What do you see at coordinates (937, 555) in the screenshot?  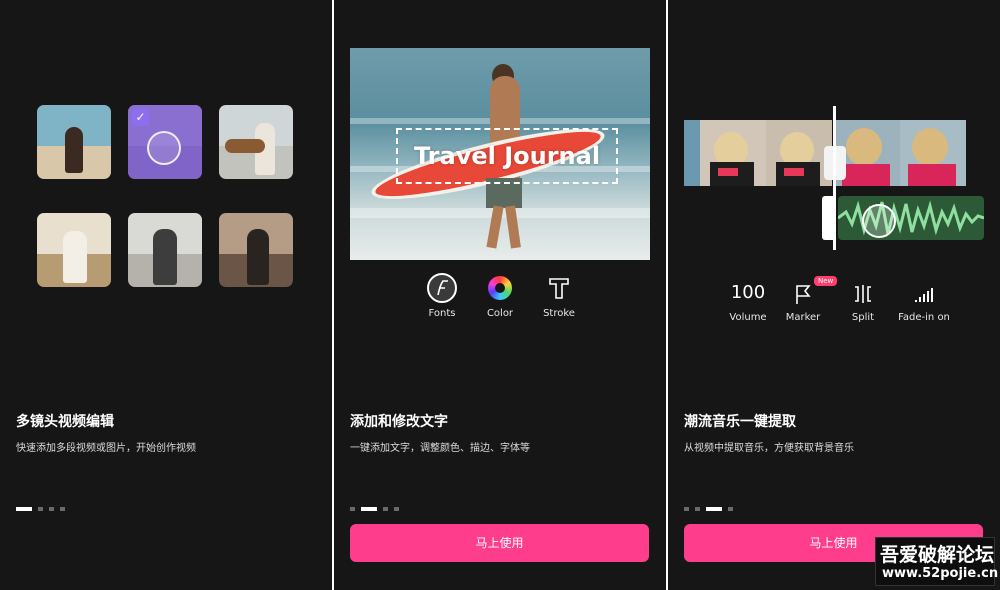 I see `watermark-title: 吾爱破解论坛` at bounding box center [937, 555].